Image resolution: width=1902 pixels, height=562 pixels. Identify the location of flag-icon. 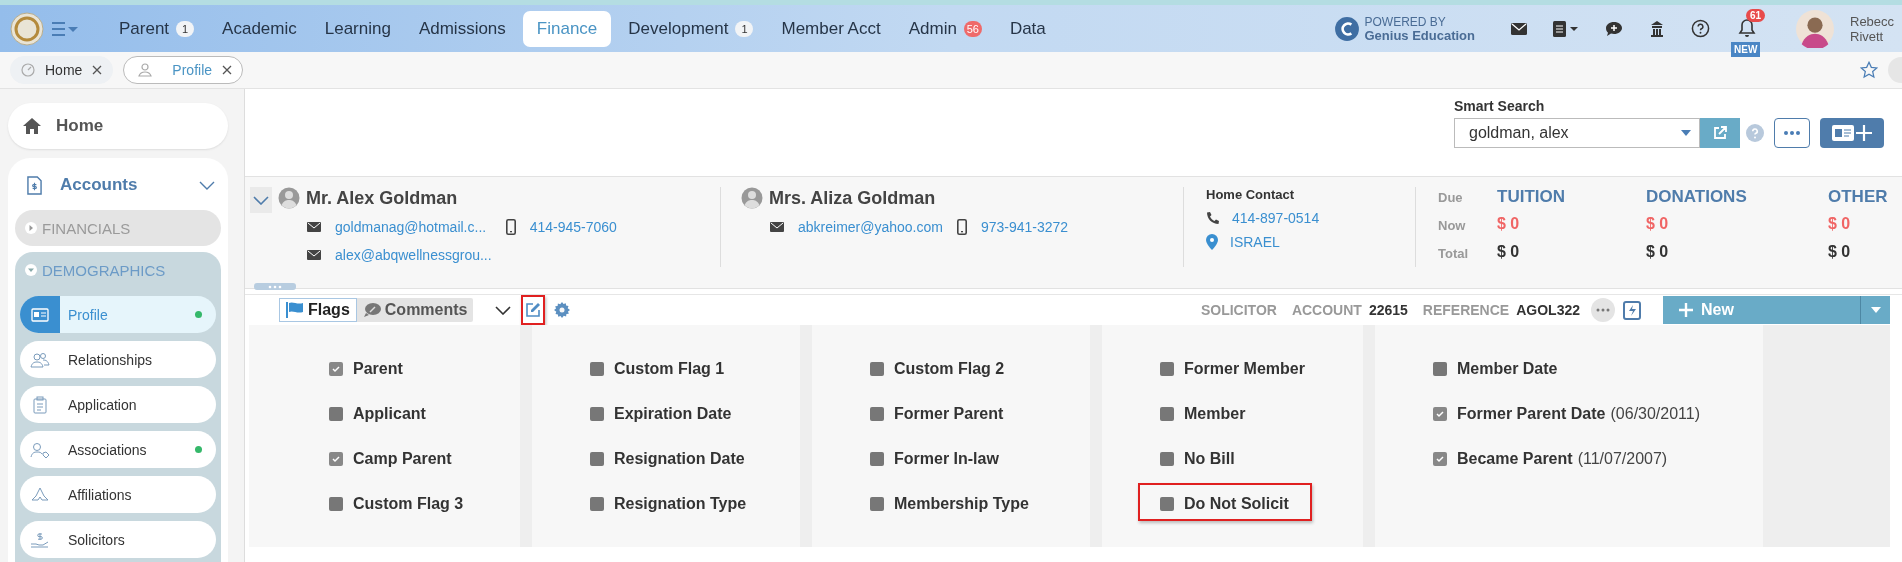
(295, 310).